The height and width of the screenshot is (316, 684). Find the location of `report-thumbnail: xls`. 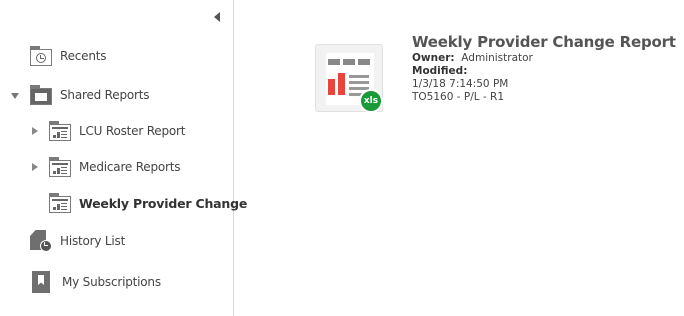

report-thumbnail: xls is located at coordinates (349, 78).